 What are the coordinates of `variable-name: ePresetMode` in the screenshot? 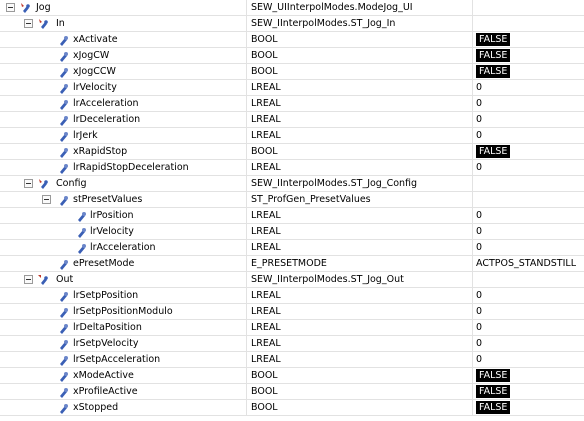 It's located at (104, 263).